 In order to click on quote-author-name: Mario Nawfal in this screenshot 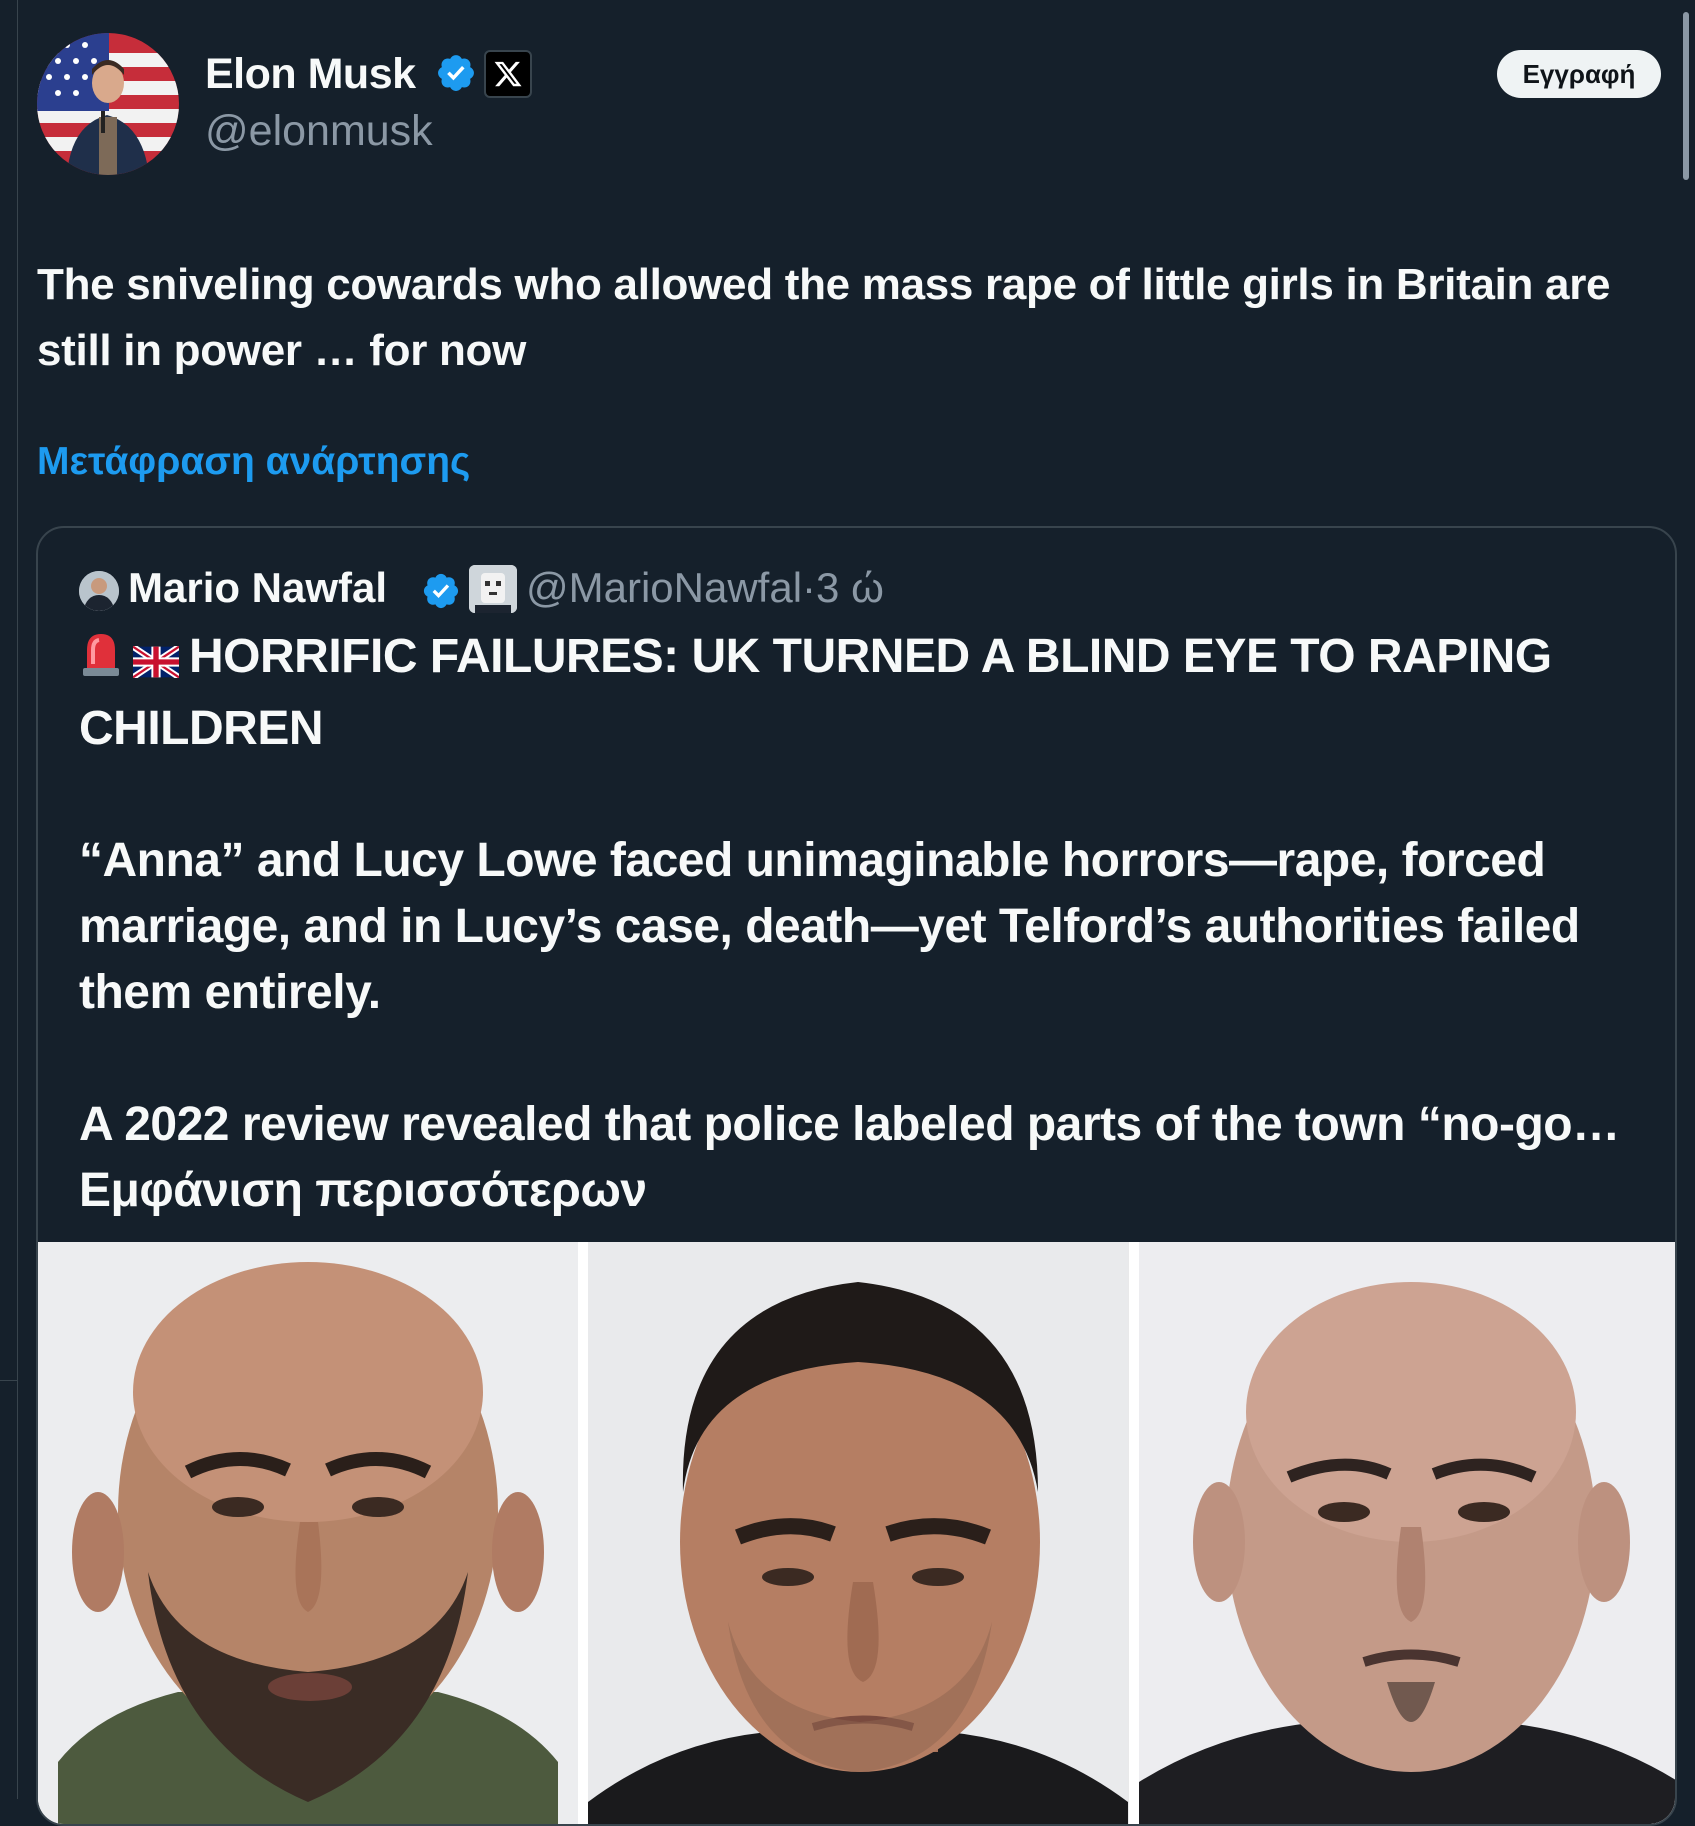, I will do `click(257, 588)`.